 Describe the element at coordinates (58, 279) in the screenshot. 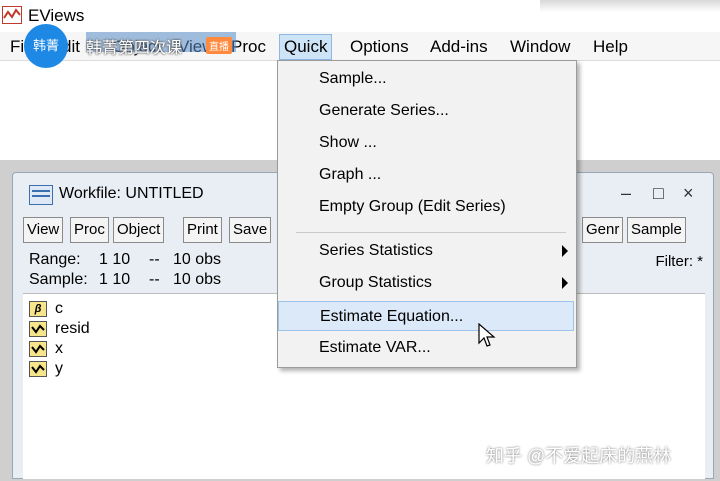

I see `sample-label: Sample:` at that location.